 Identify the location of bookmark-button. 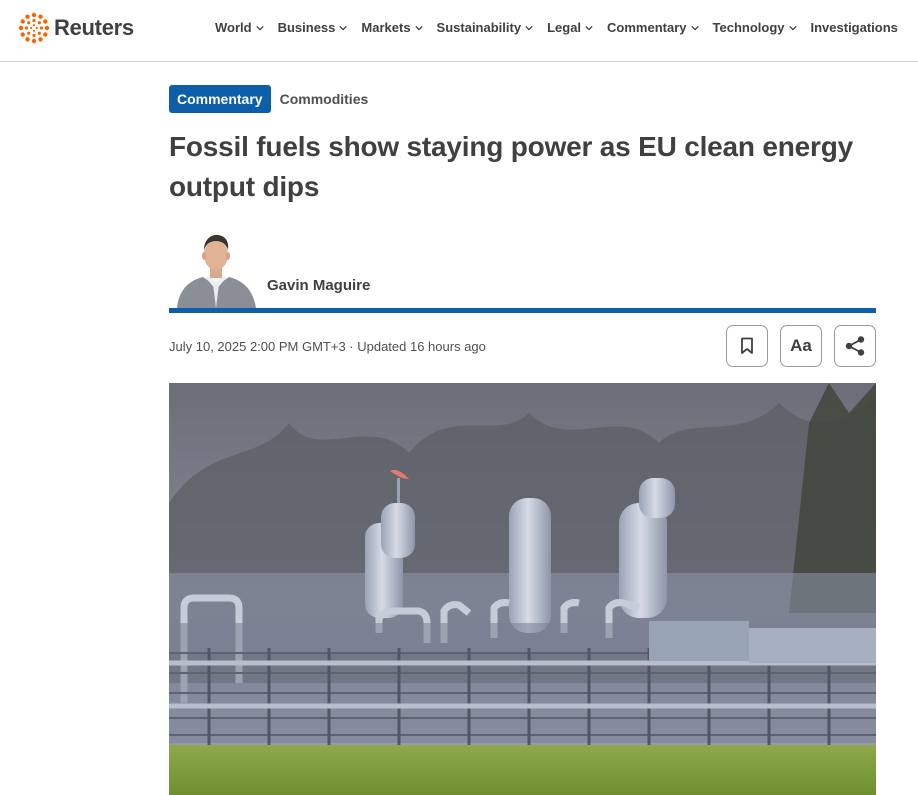
(747, 346).